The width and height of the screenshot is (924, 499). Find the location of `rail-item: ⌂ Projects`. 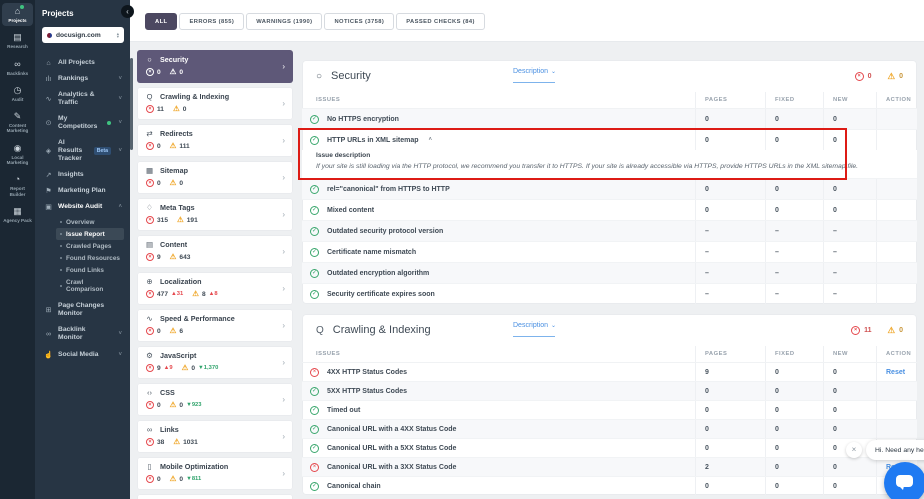

rail-item: ⌂ Projects is located at coordinates (17, 15).